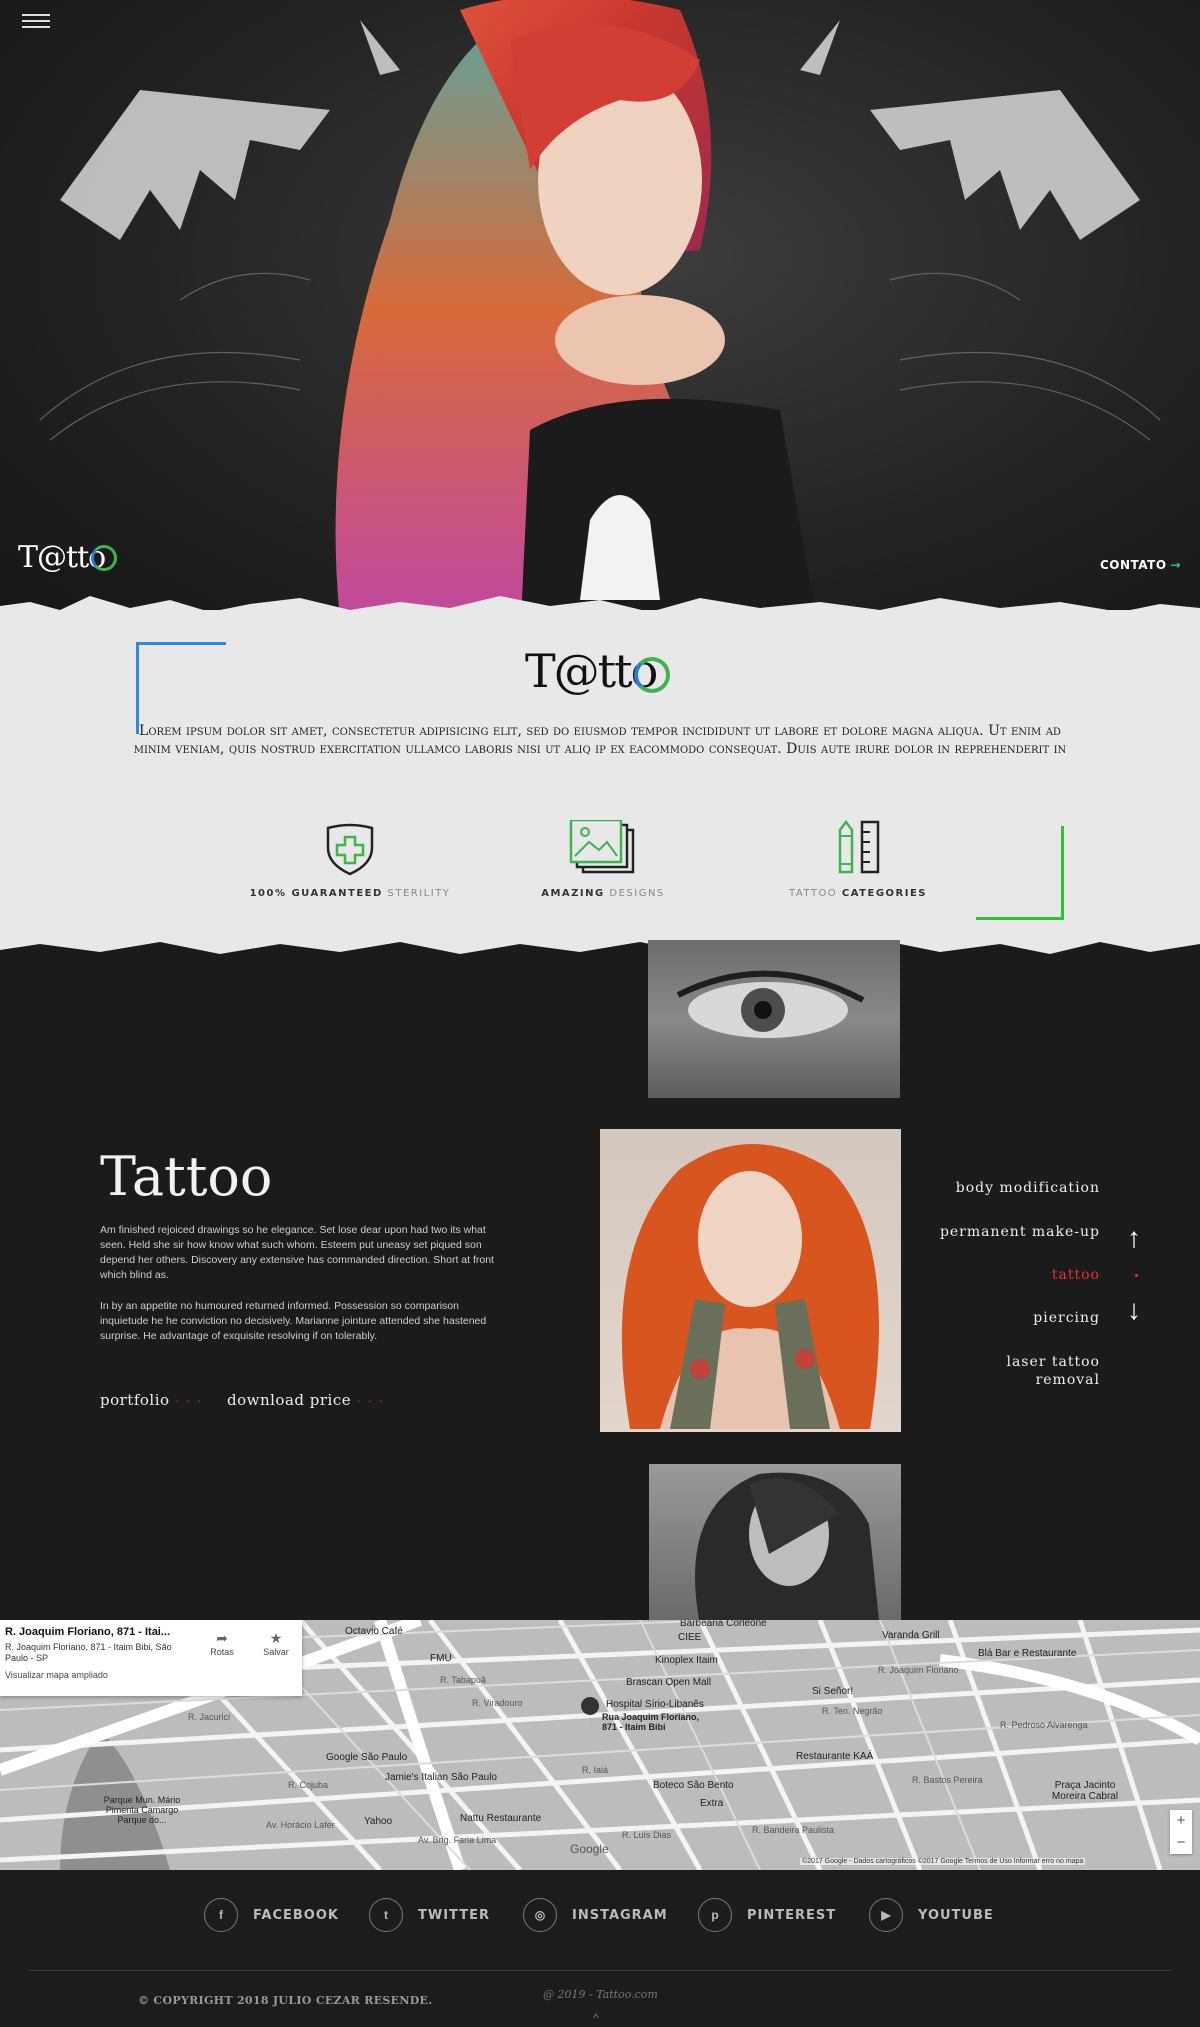 Image resolution: width=1200 pixels, height=2027 pixels. I want to click on map-place: Si Señor!, so click(832, 1691).